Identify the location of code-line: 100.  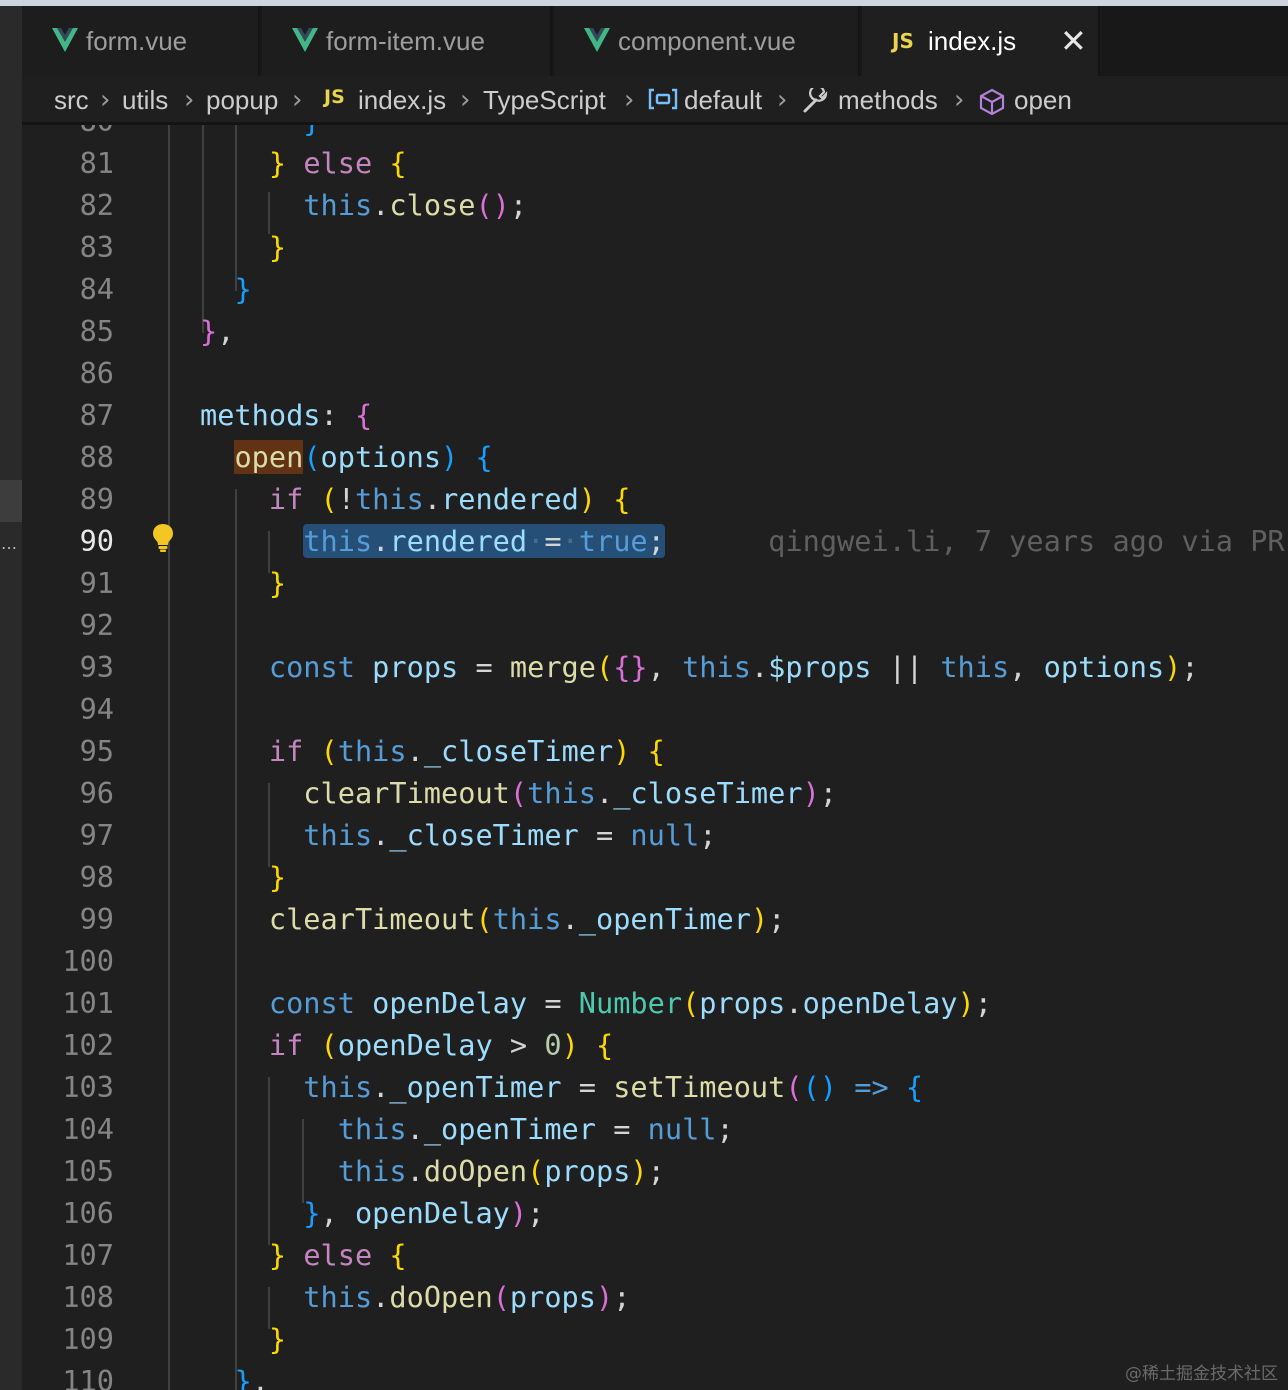
(655, 961).